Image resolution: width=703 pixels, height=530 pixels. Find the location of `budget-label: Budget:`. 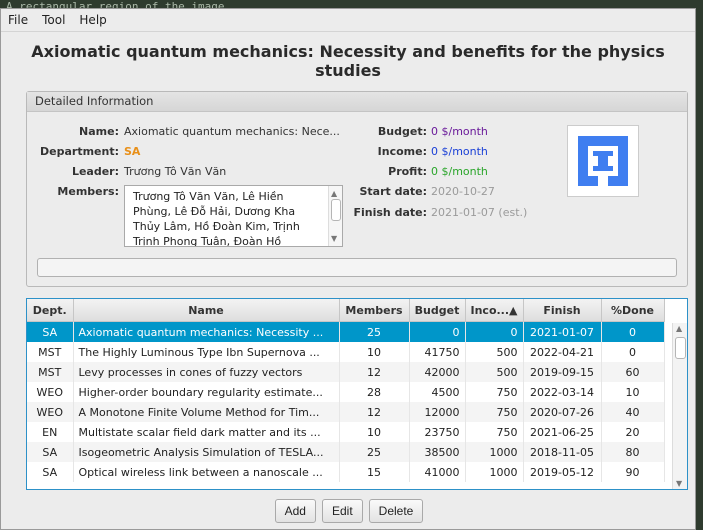

budget-label: Budget: is located at coordinates (402, 131).